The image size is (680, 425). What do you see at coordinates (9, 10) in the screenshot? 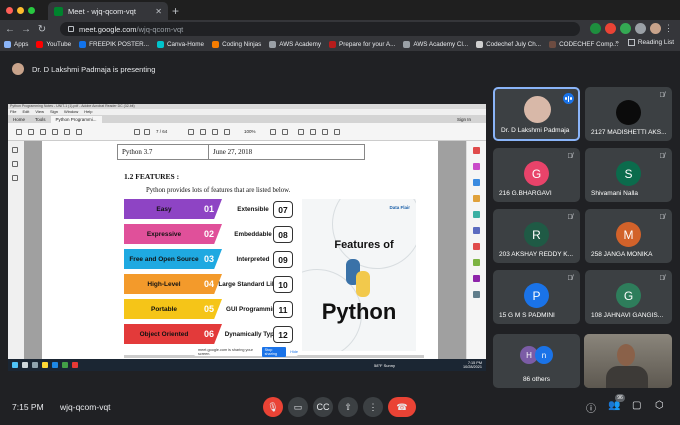
I see `close-window-button` at bounding box center [9, 10].